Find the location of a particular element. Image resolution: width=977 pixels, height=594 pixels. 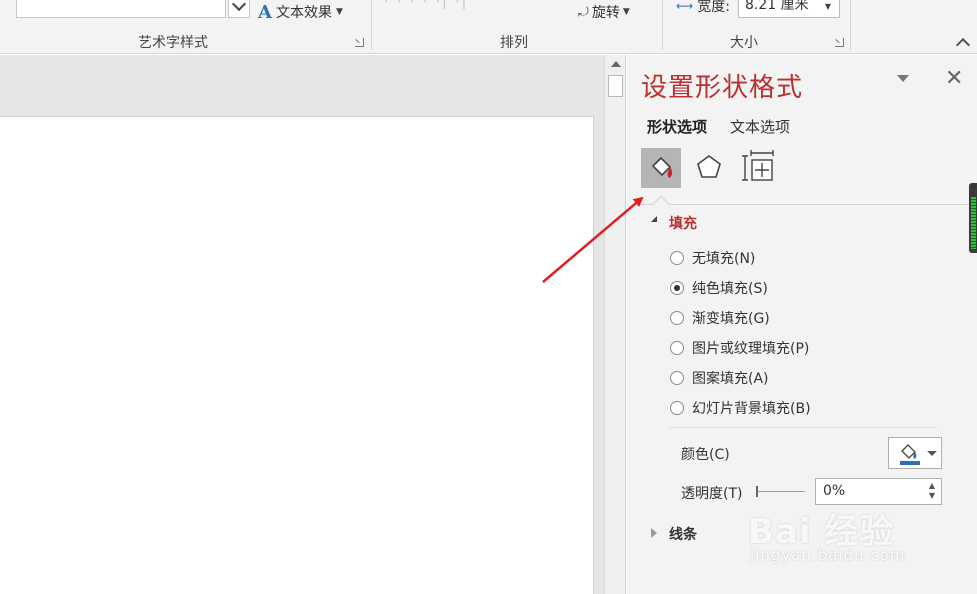

size-dialog-launcher-icon is located at coordinates (839, 42).